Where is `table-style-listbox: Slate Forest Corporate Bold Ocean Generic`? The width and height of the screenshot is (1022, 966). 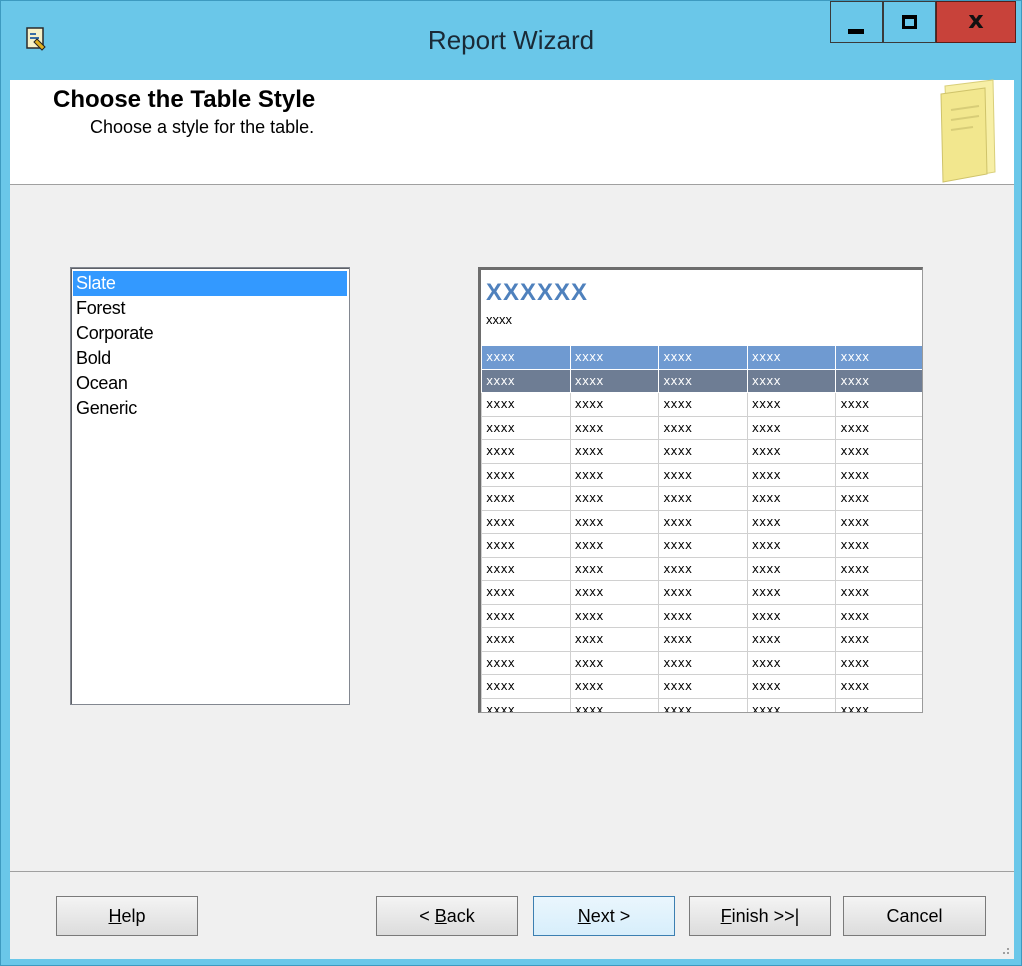 table-style-listbox: Slate Forest Corporate Bold Ocean Generic is located at coordinates (210, 486).